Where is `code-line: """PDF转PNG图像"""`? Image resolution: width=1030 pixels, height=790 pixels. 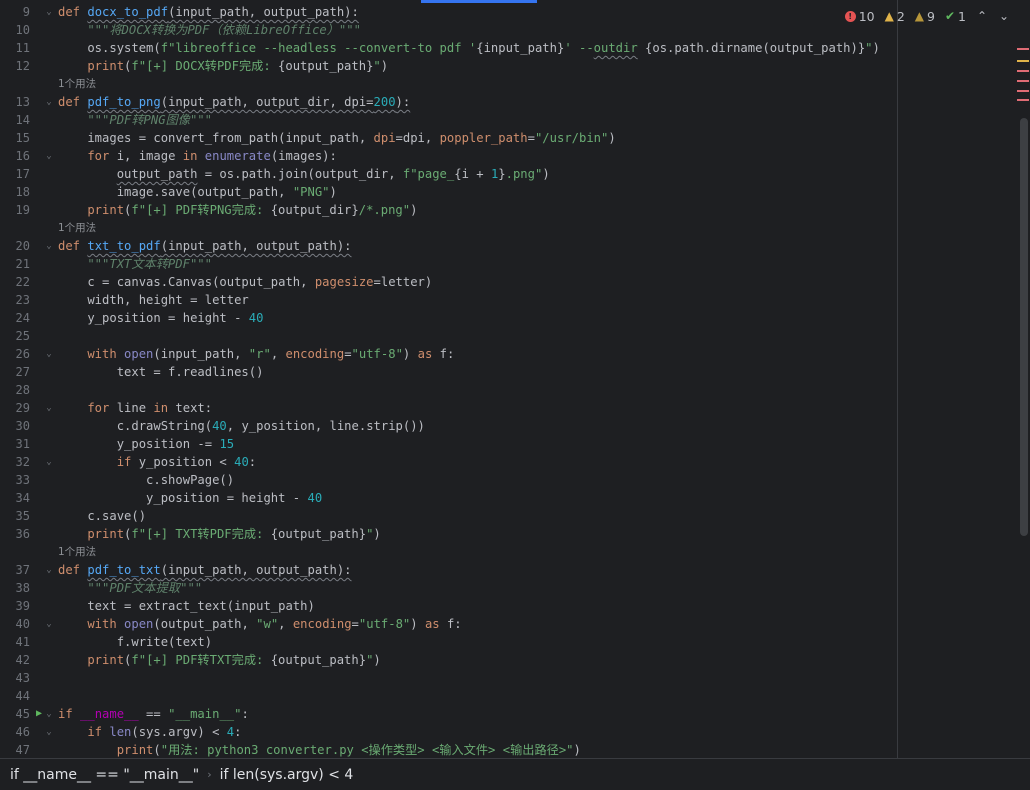 code-line: """PDF转PNG图像""" is located at coordinates (135, 120).